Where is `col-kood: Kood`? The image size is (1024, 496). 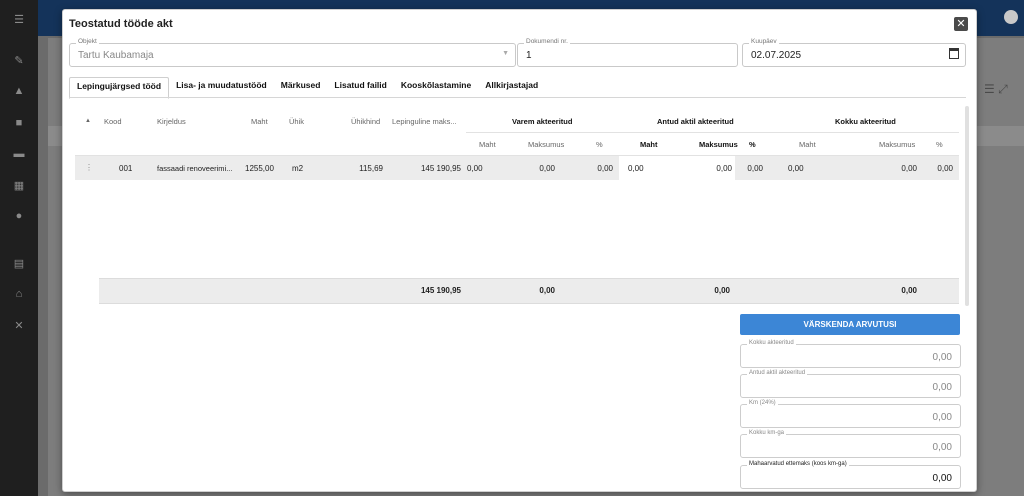
col-kood: Kood is located at coordinates (113, 121).